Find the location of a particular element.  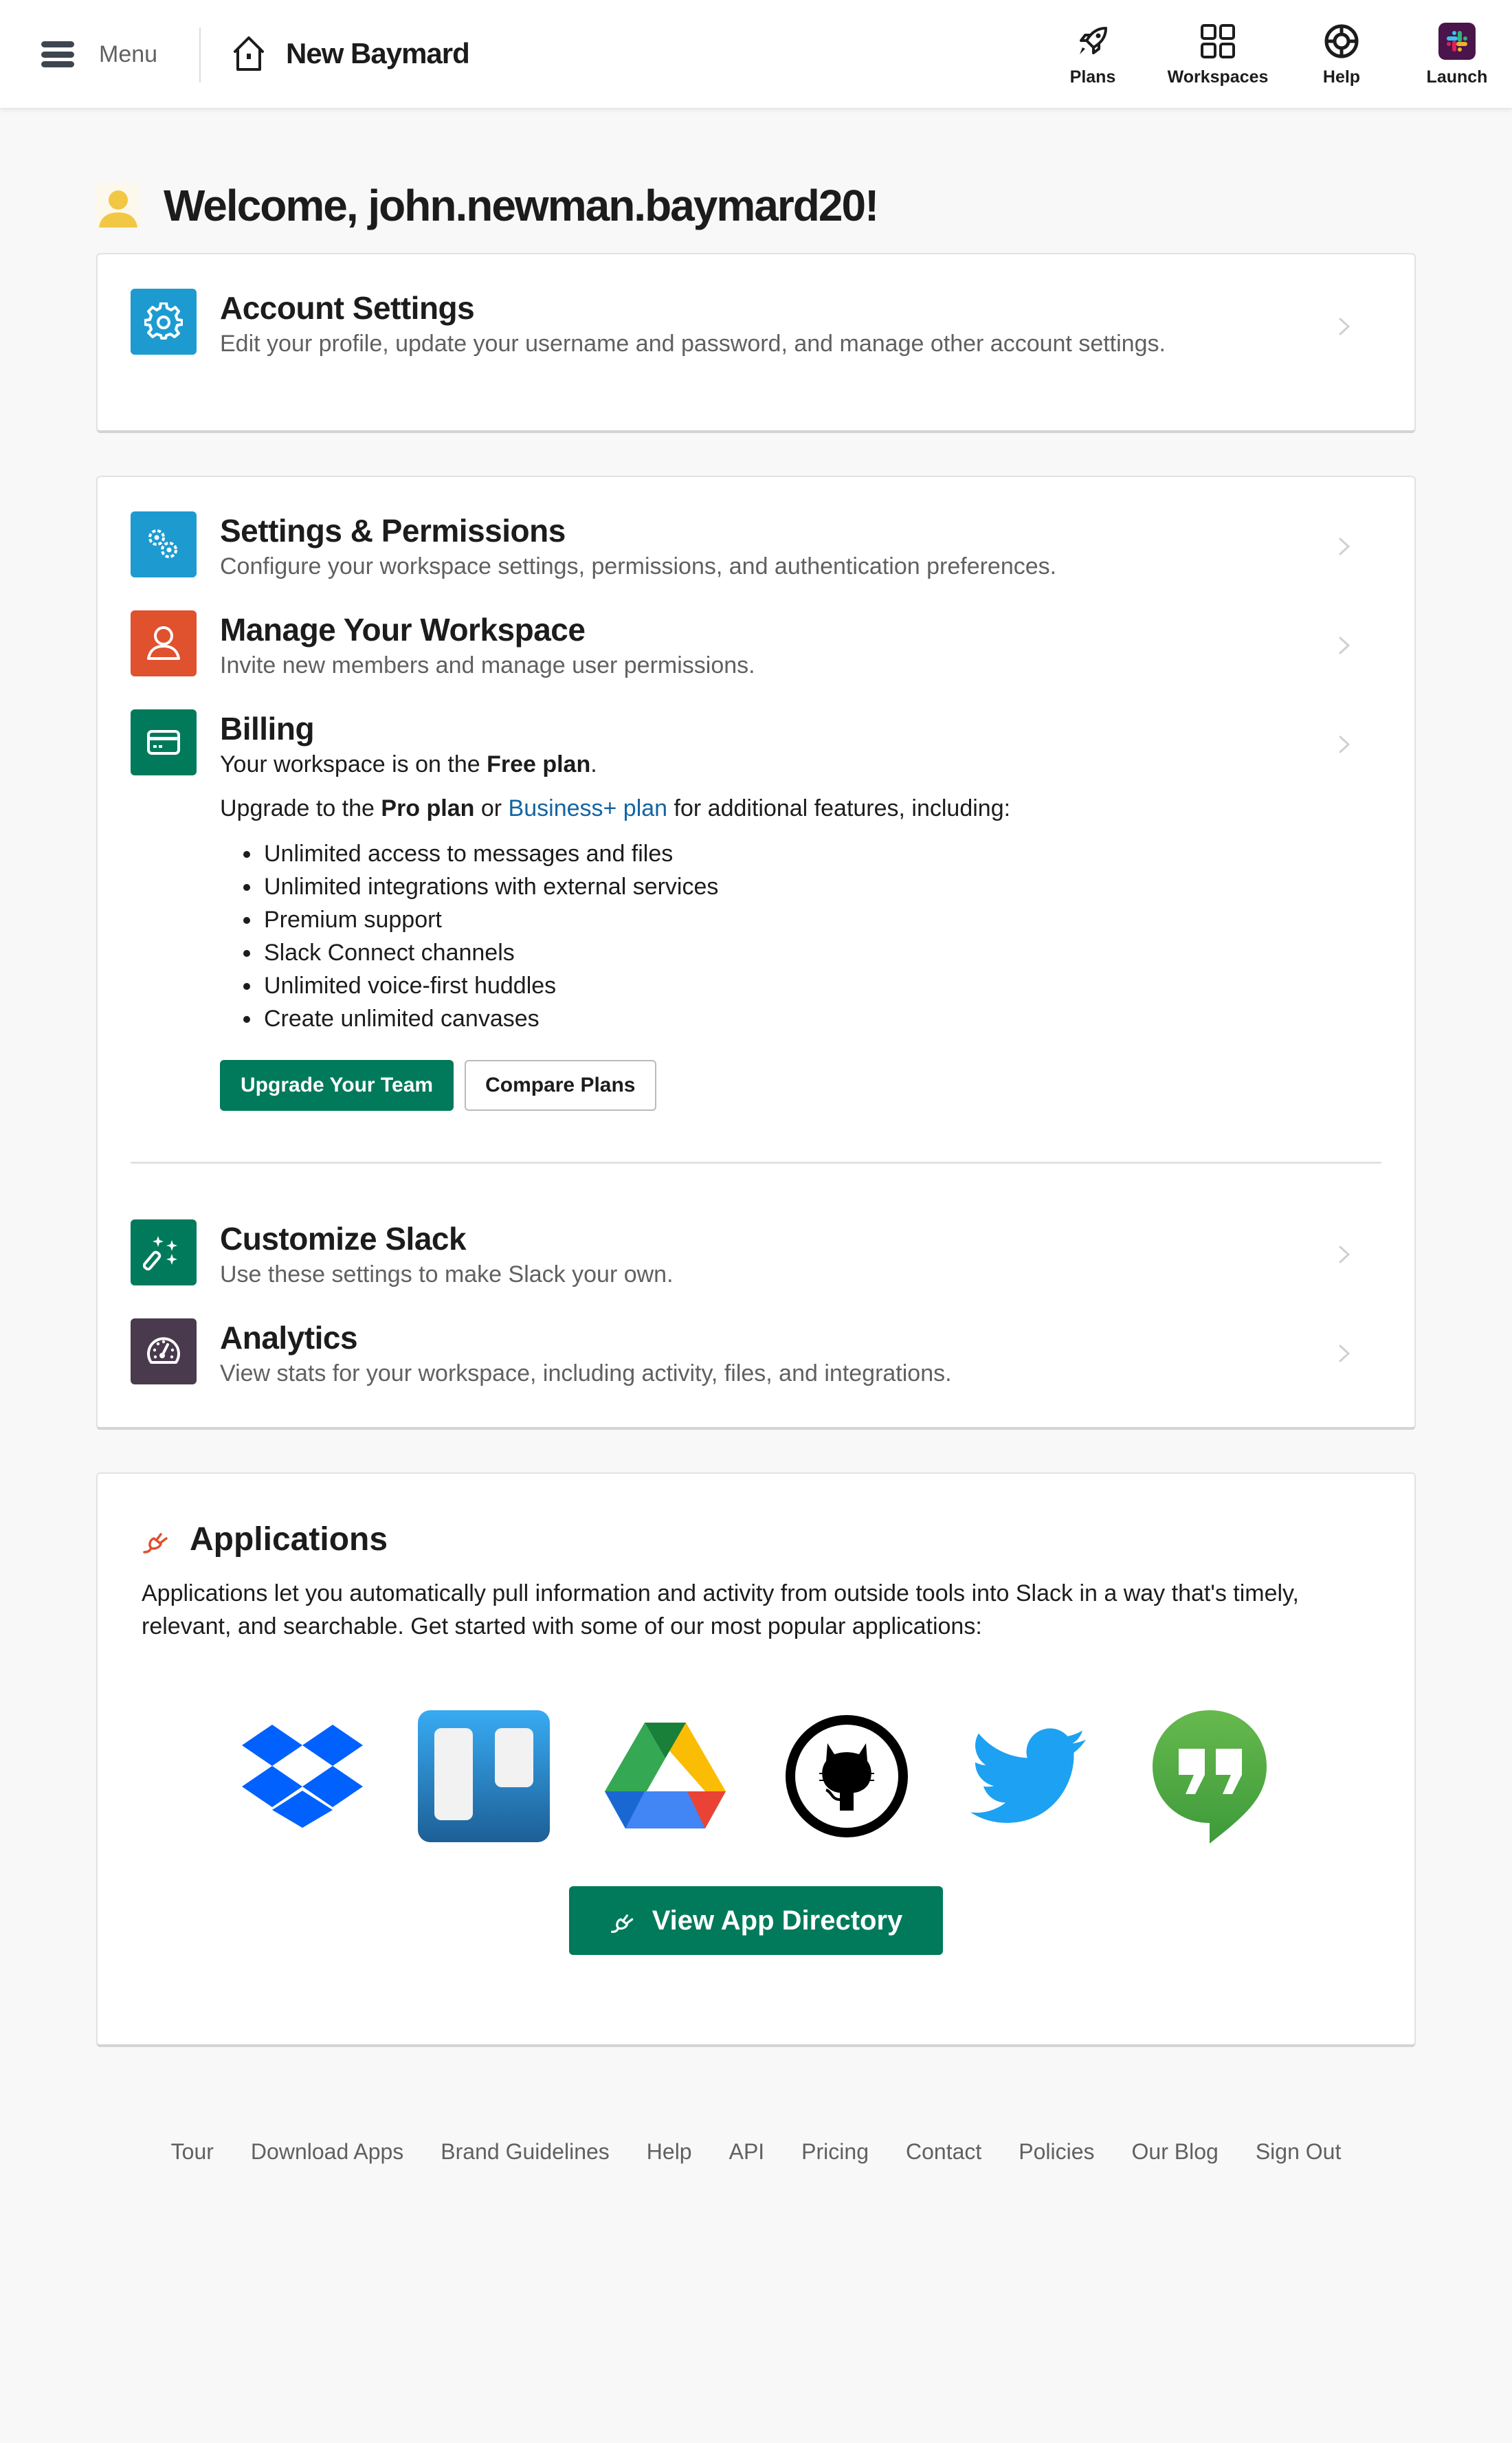

menu-button: Menu is located at coordinates (99, 54).